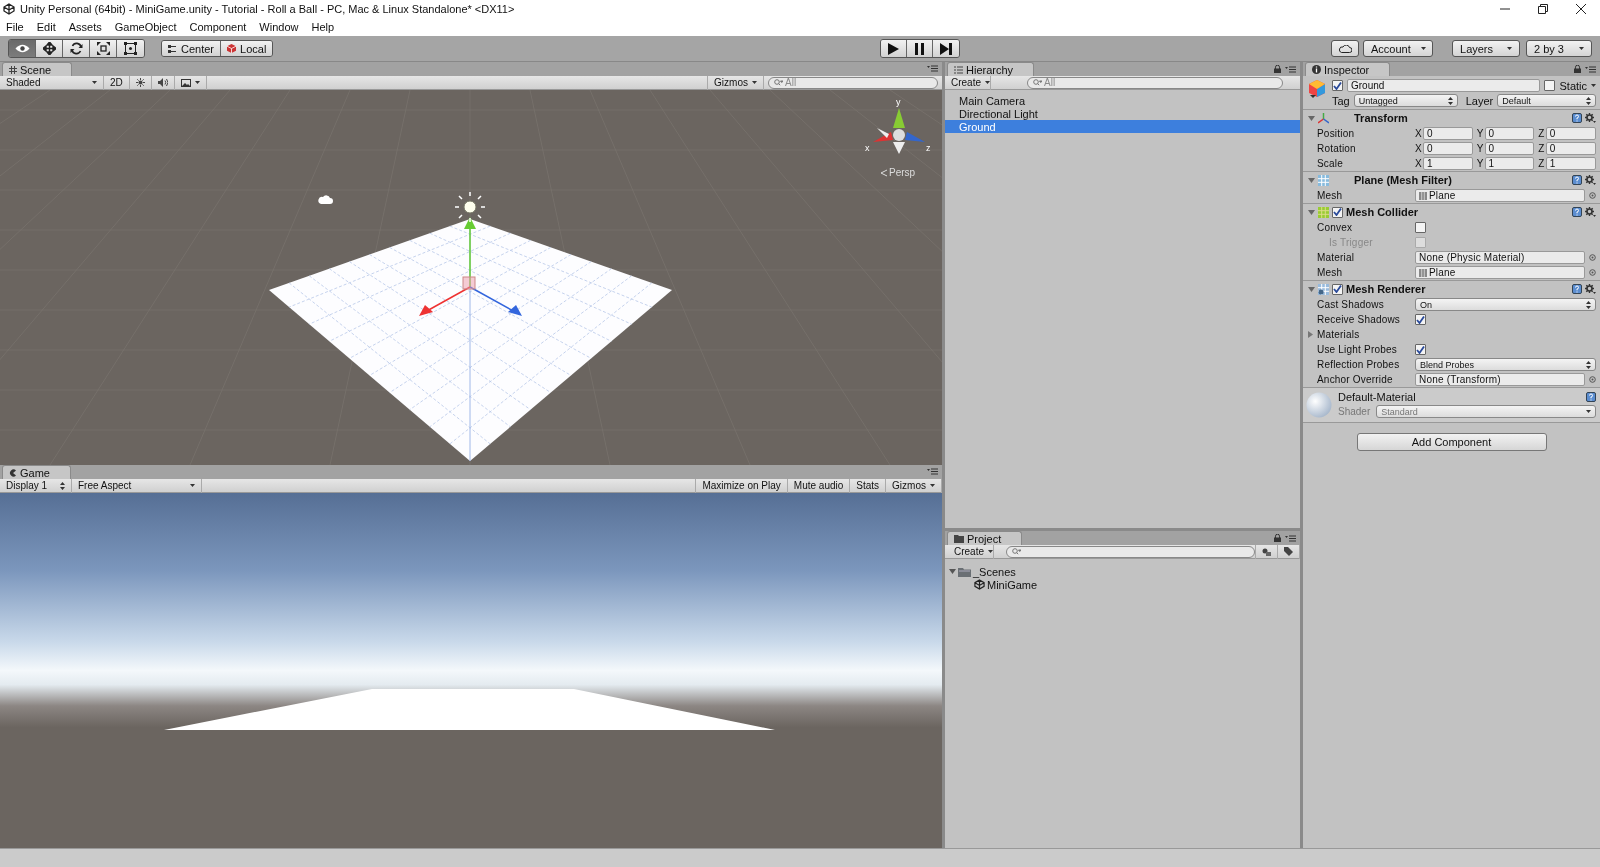 This screenshot has width=1600, height=867. I want to click on filter-type-button, so click(1266, 551).